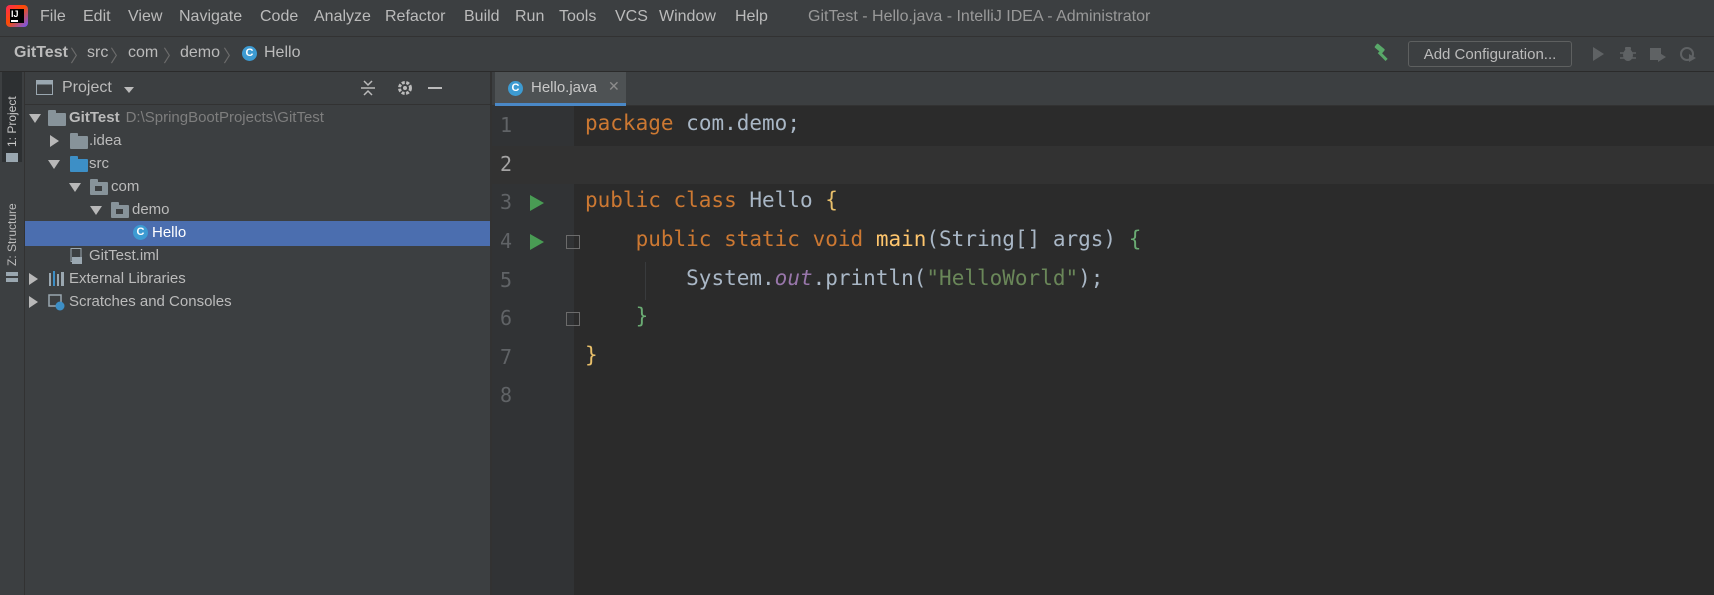 The image size is (1714, 595). I want to click on tree-label: com, so click(125, 186).